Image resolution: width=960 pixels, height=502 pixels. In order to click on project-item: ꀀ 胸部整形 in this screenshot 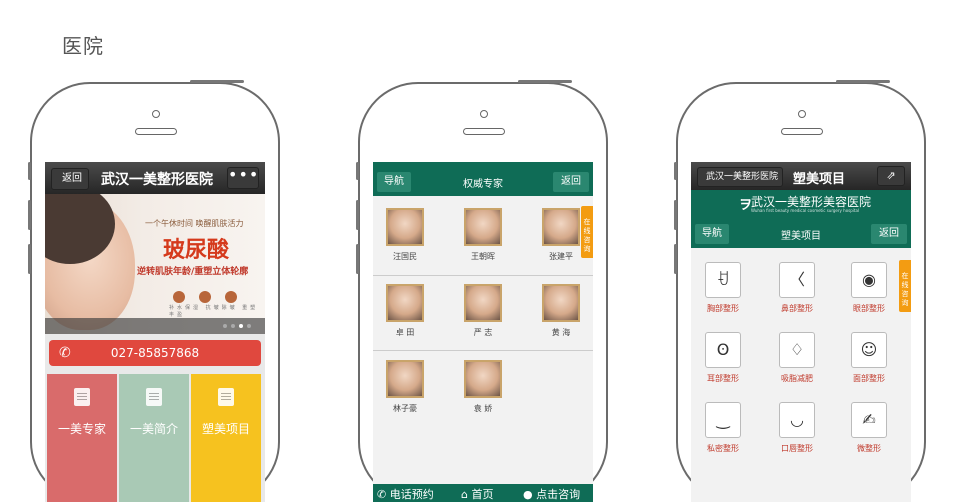, I will do `click(723, 288)`.